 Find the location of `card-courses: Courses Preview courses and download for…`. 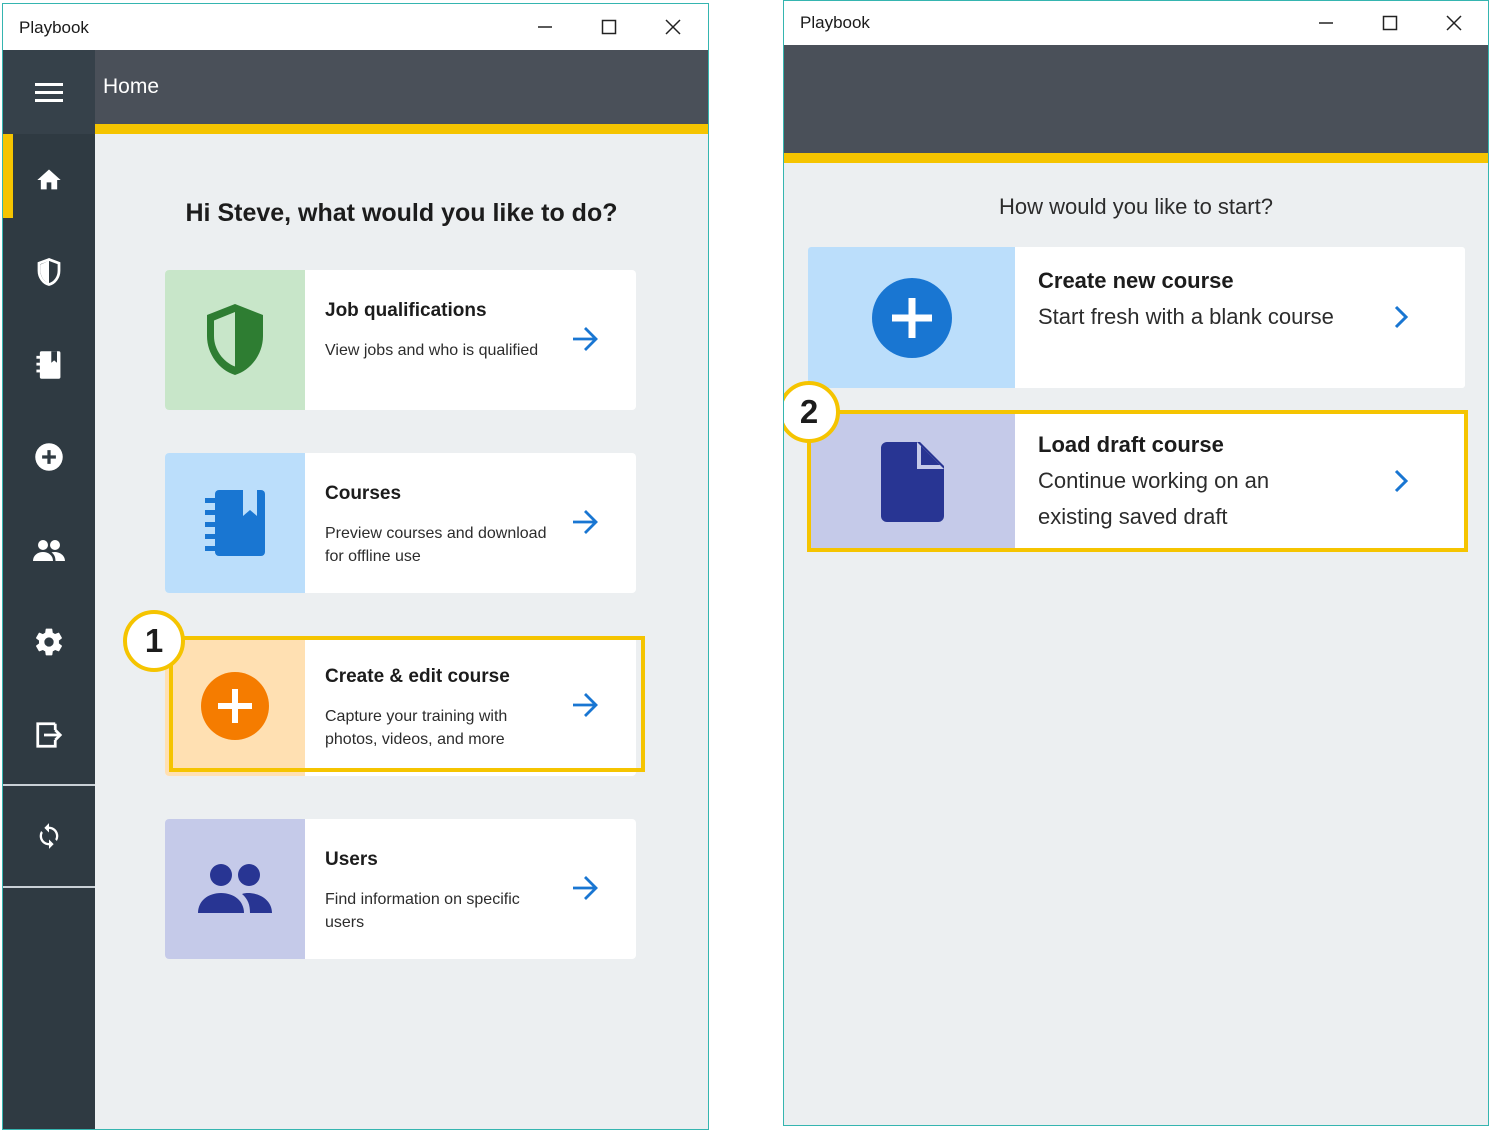

card-courses: Courses Preview courses and download for… is located at coordinates (400, 523).